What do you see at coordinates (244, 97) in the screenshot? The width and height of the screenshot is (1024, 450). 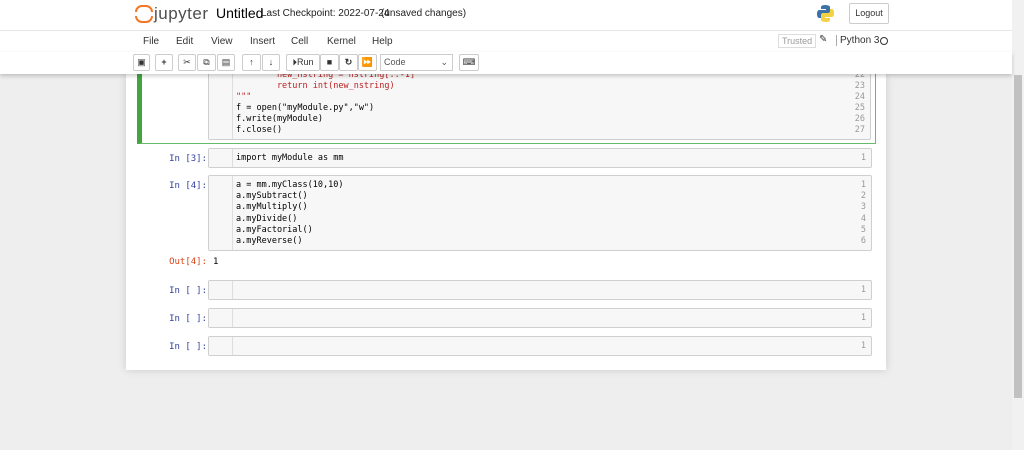 I see `code-line: """` at bounding box center [244, 97].